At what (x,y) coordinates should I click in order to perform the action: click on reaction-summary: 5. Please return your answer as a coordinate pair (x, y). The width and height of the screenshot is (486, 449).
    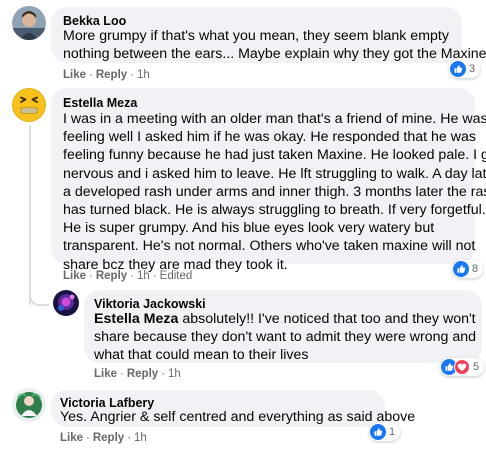
    Looking at the image, I should click on (462, 367).